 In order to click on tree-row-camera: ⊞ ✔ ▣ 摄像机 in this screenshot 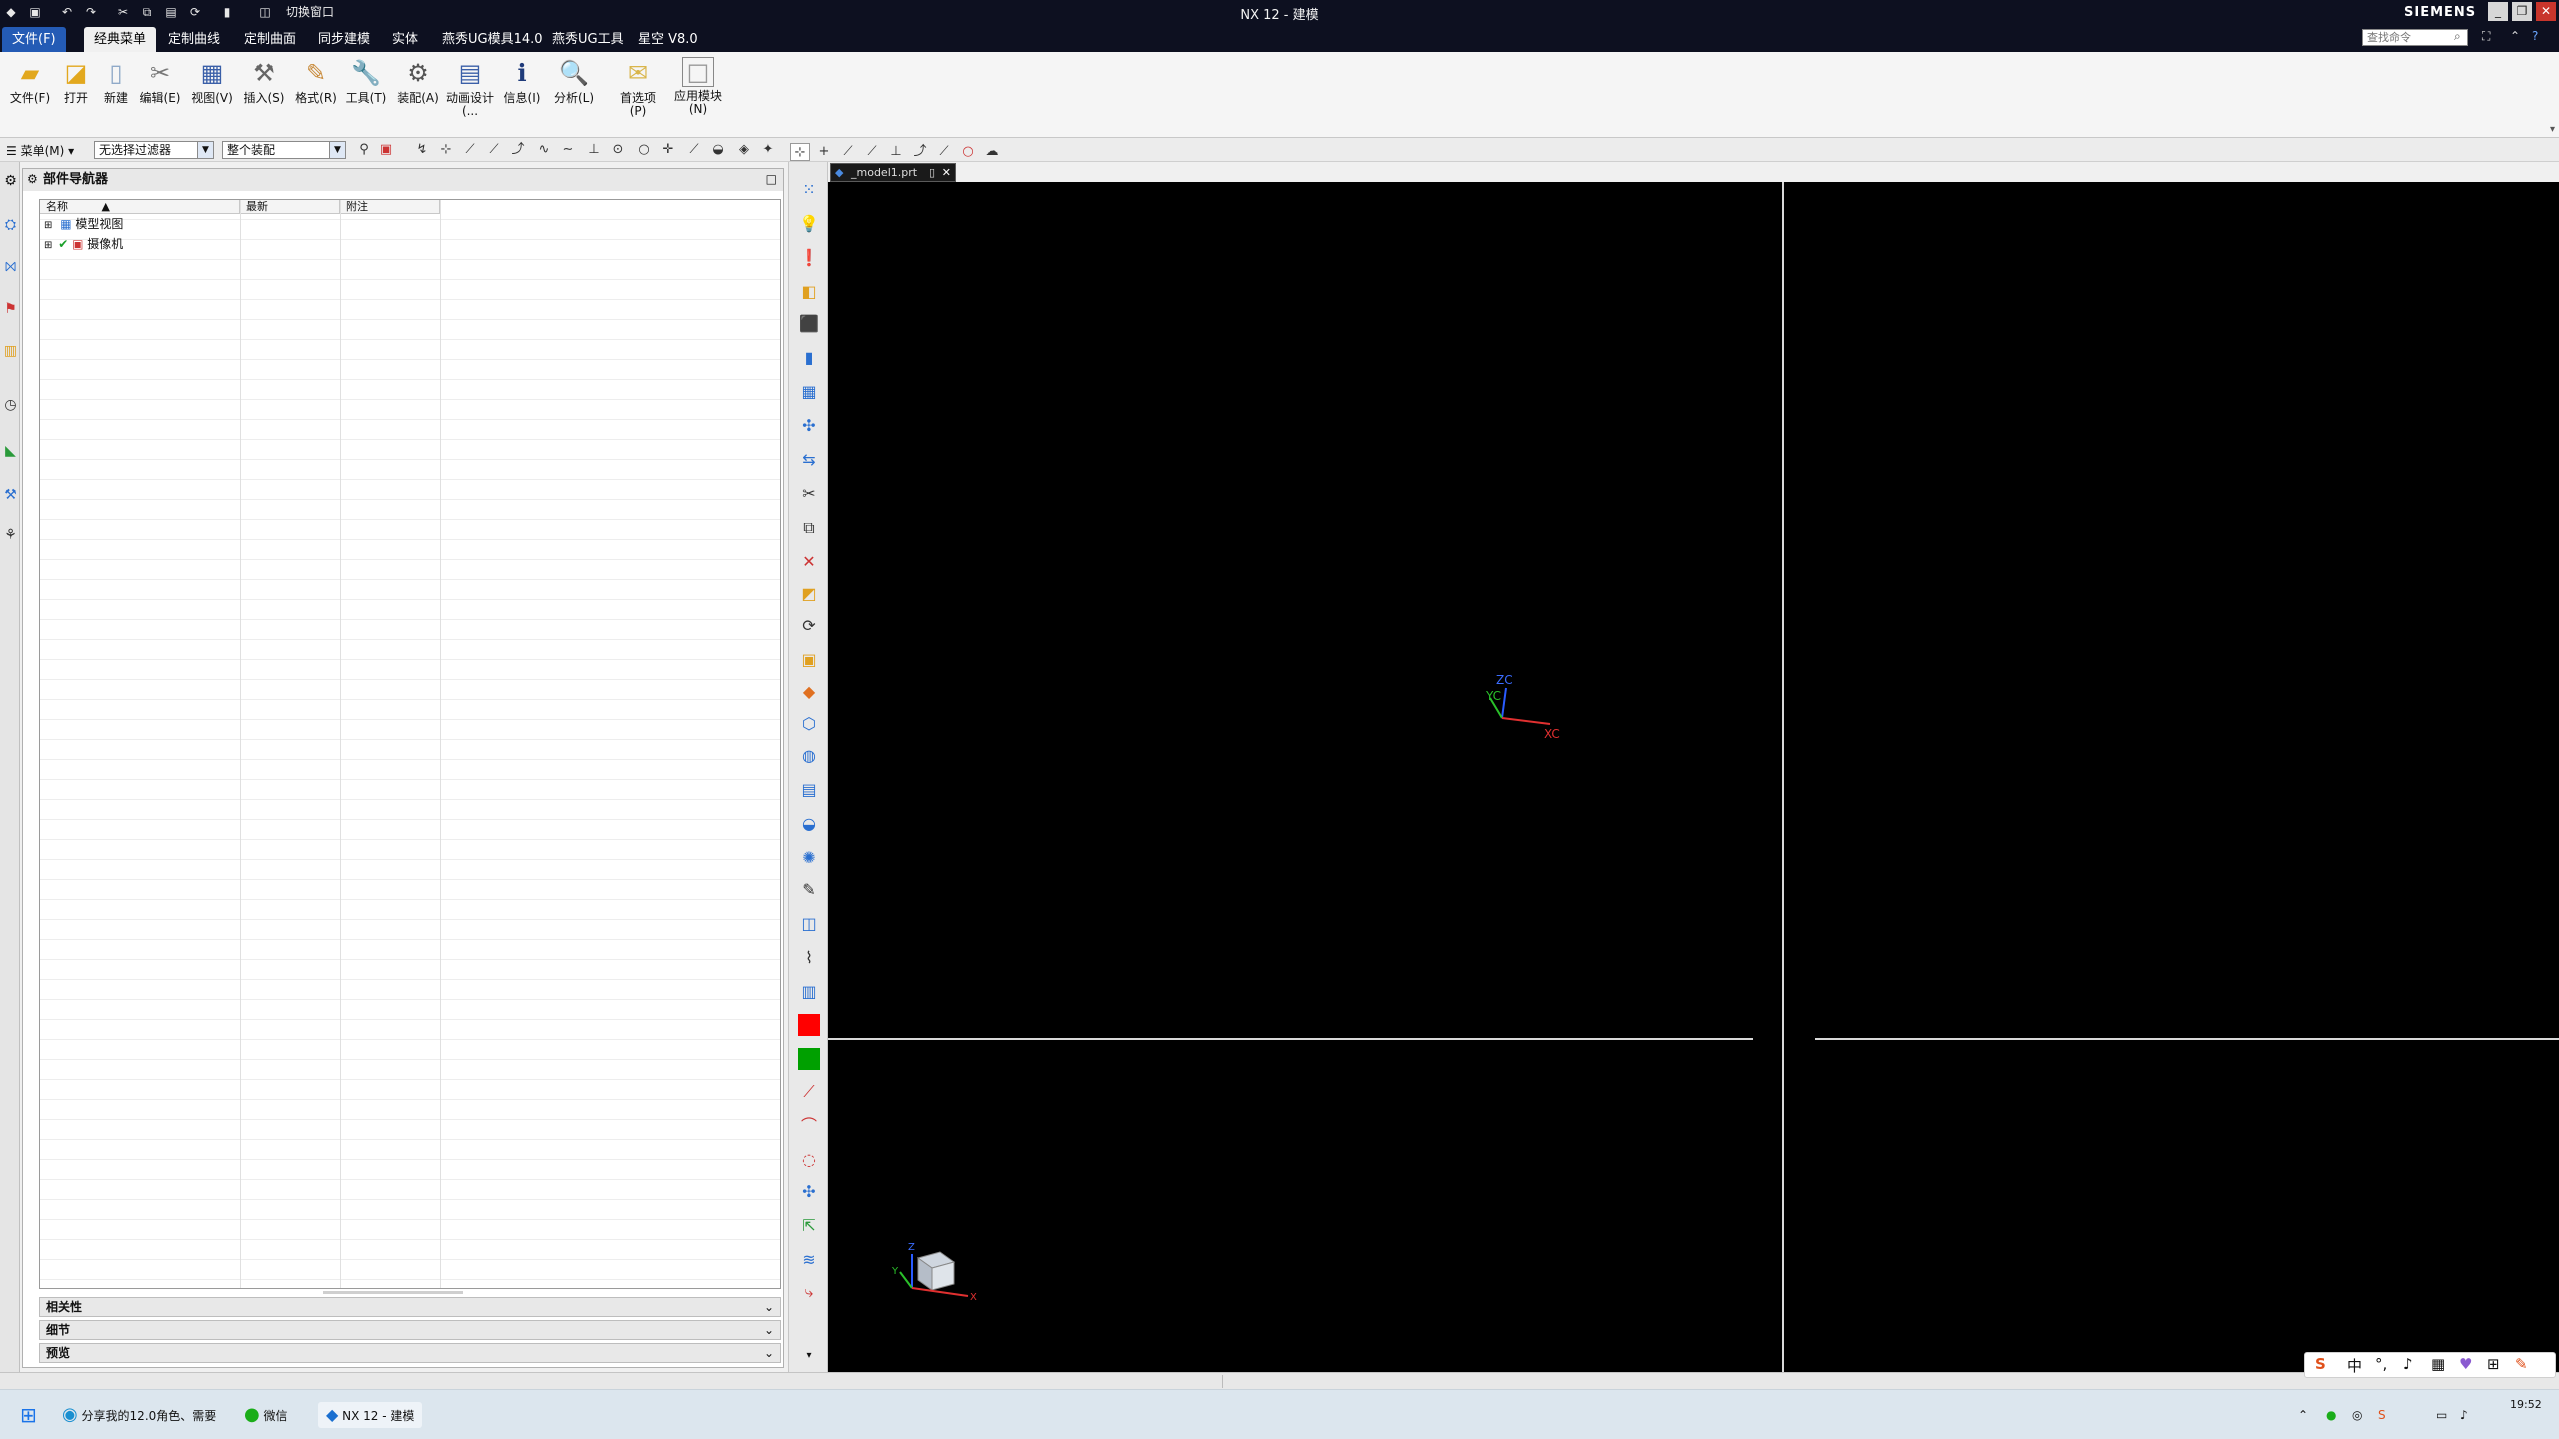, I will do `click(140, 244)`.